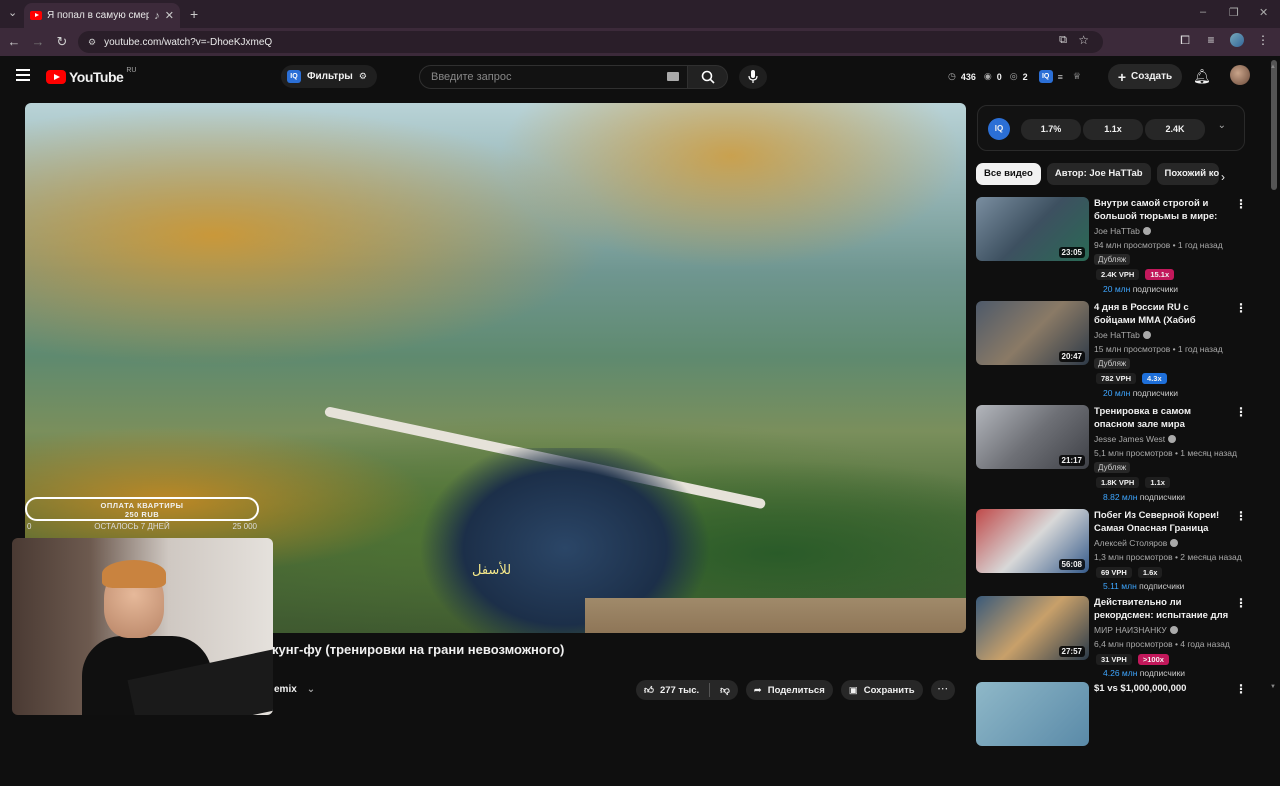 This screenshot has height=786, width=1280. Describe the element at coordinates (194, 14) in the screenshot. I see `new-tab-icon: +` at that location.